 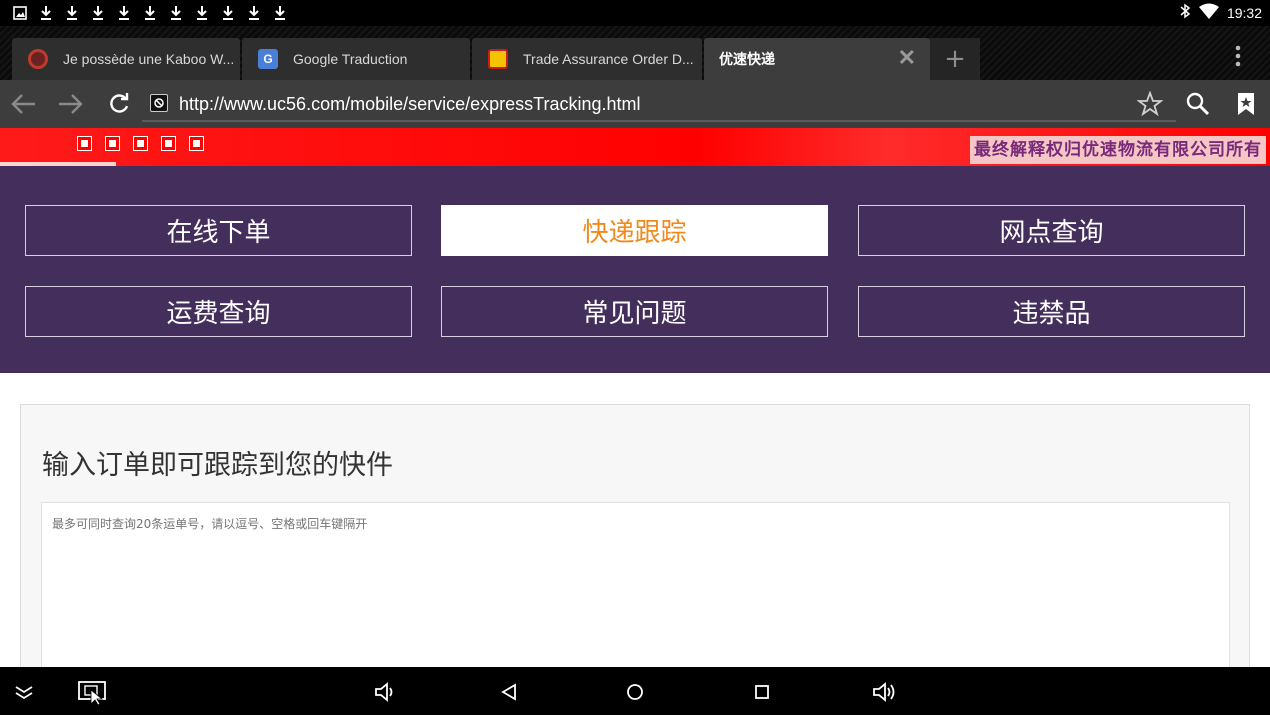 I want to click on plus-icon: +, so click(x=955, y=59).